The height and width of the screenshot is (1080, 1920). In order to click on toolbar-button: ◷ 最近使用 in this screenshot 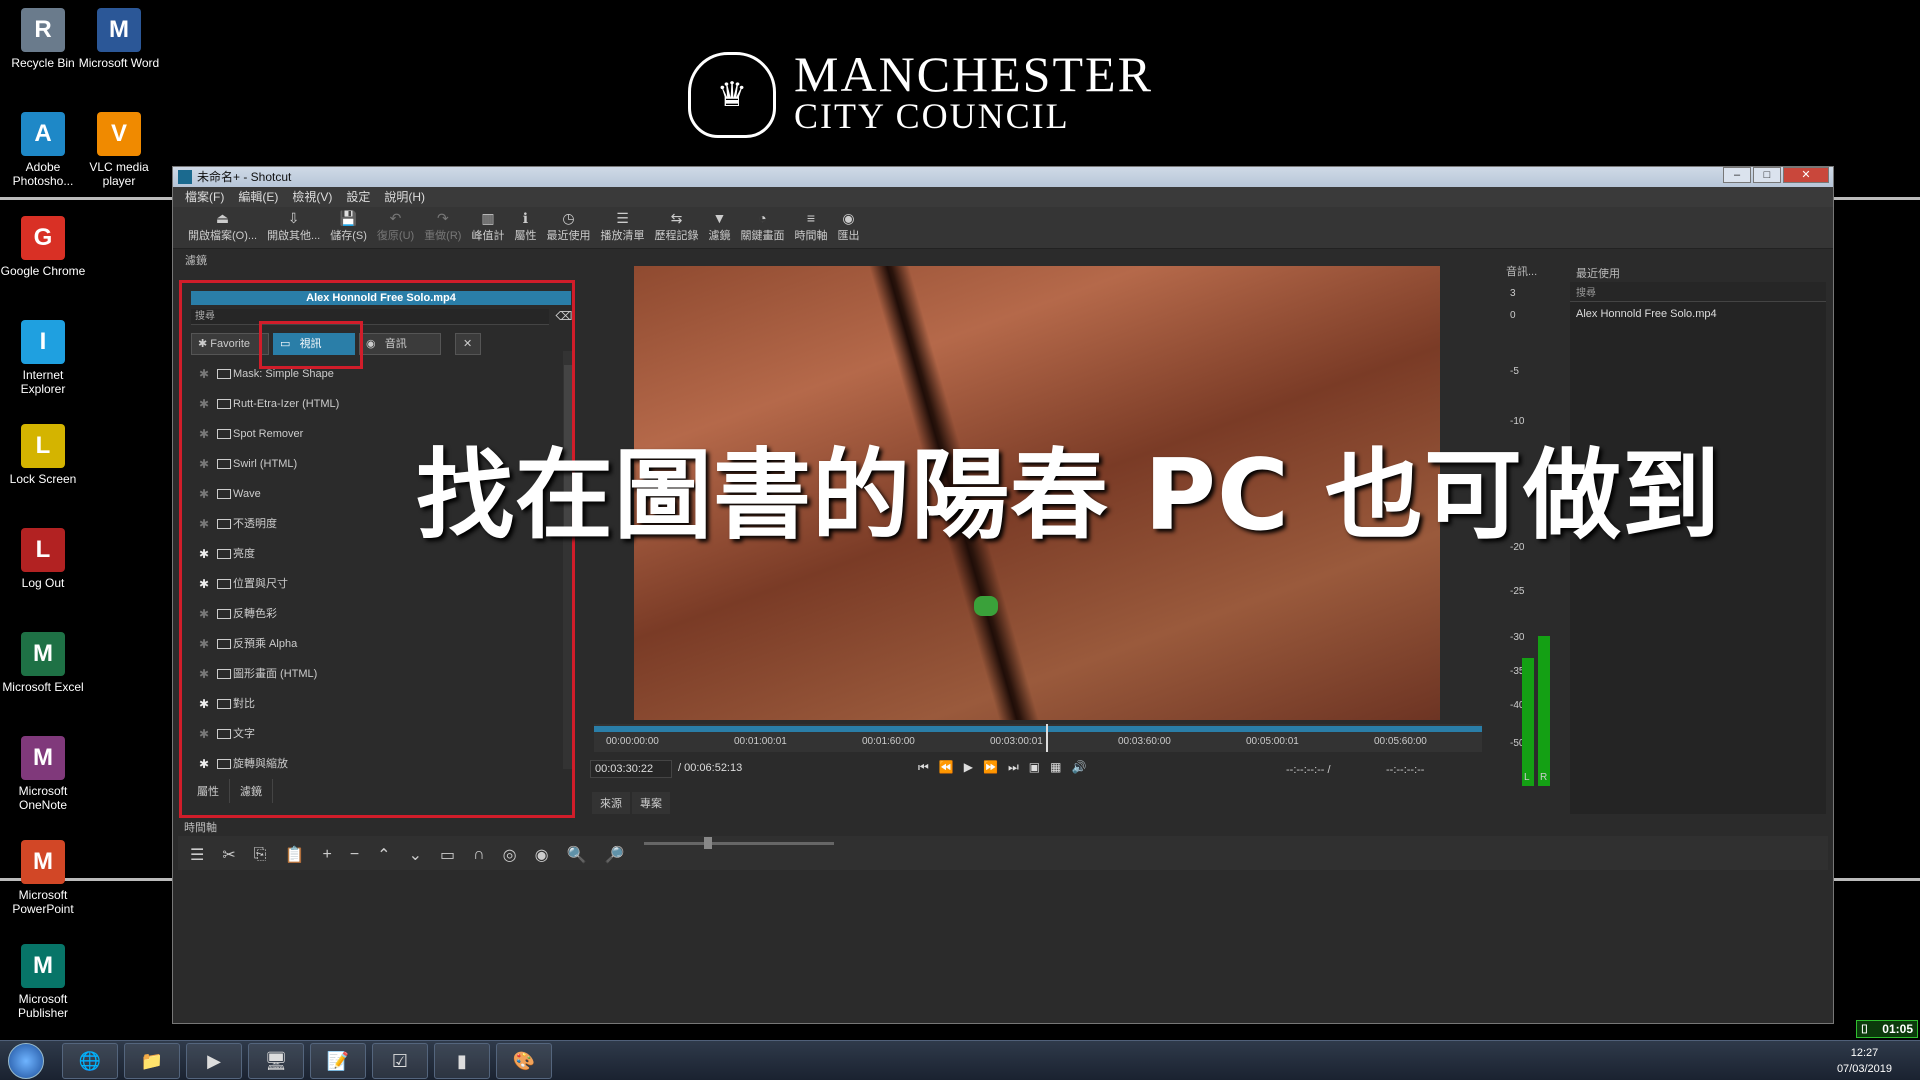, I will do `click(568, 227)`.